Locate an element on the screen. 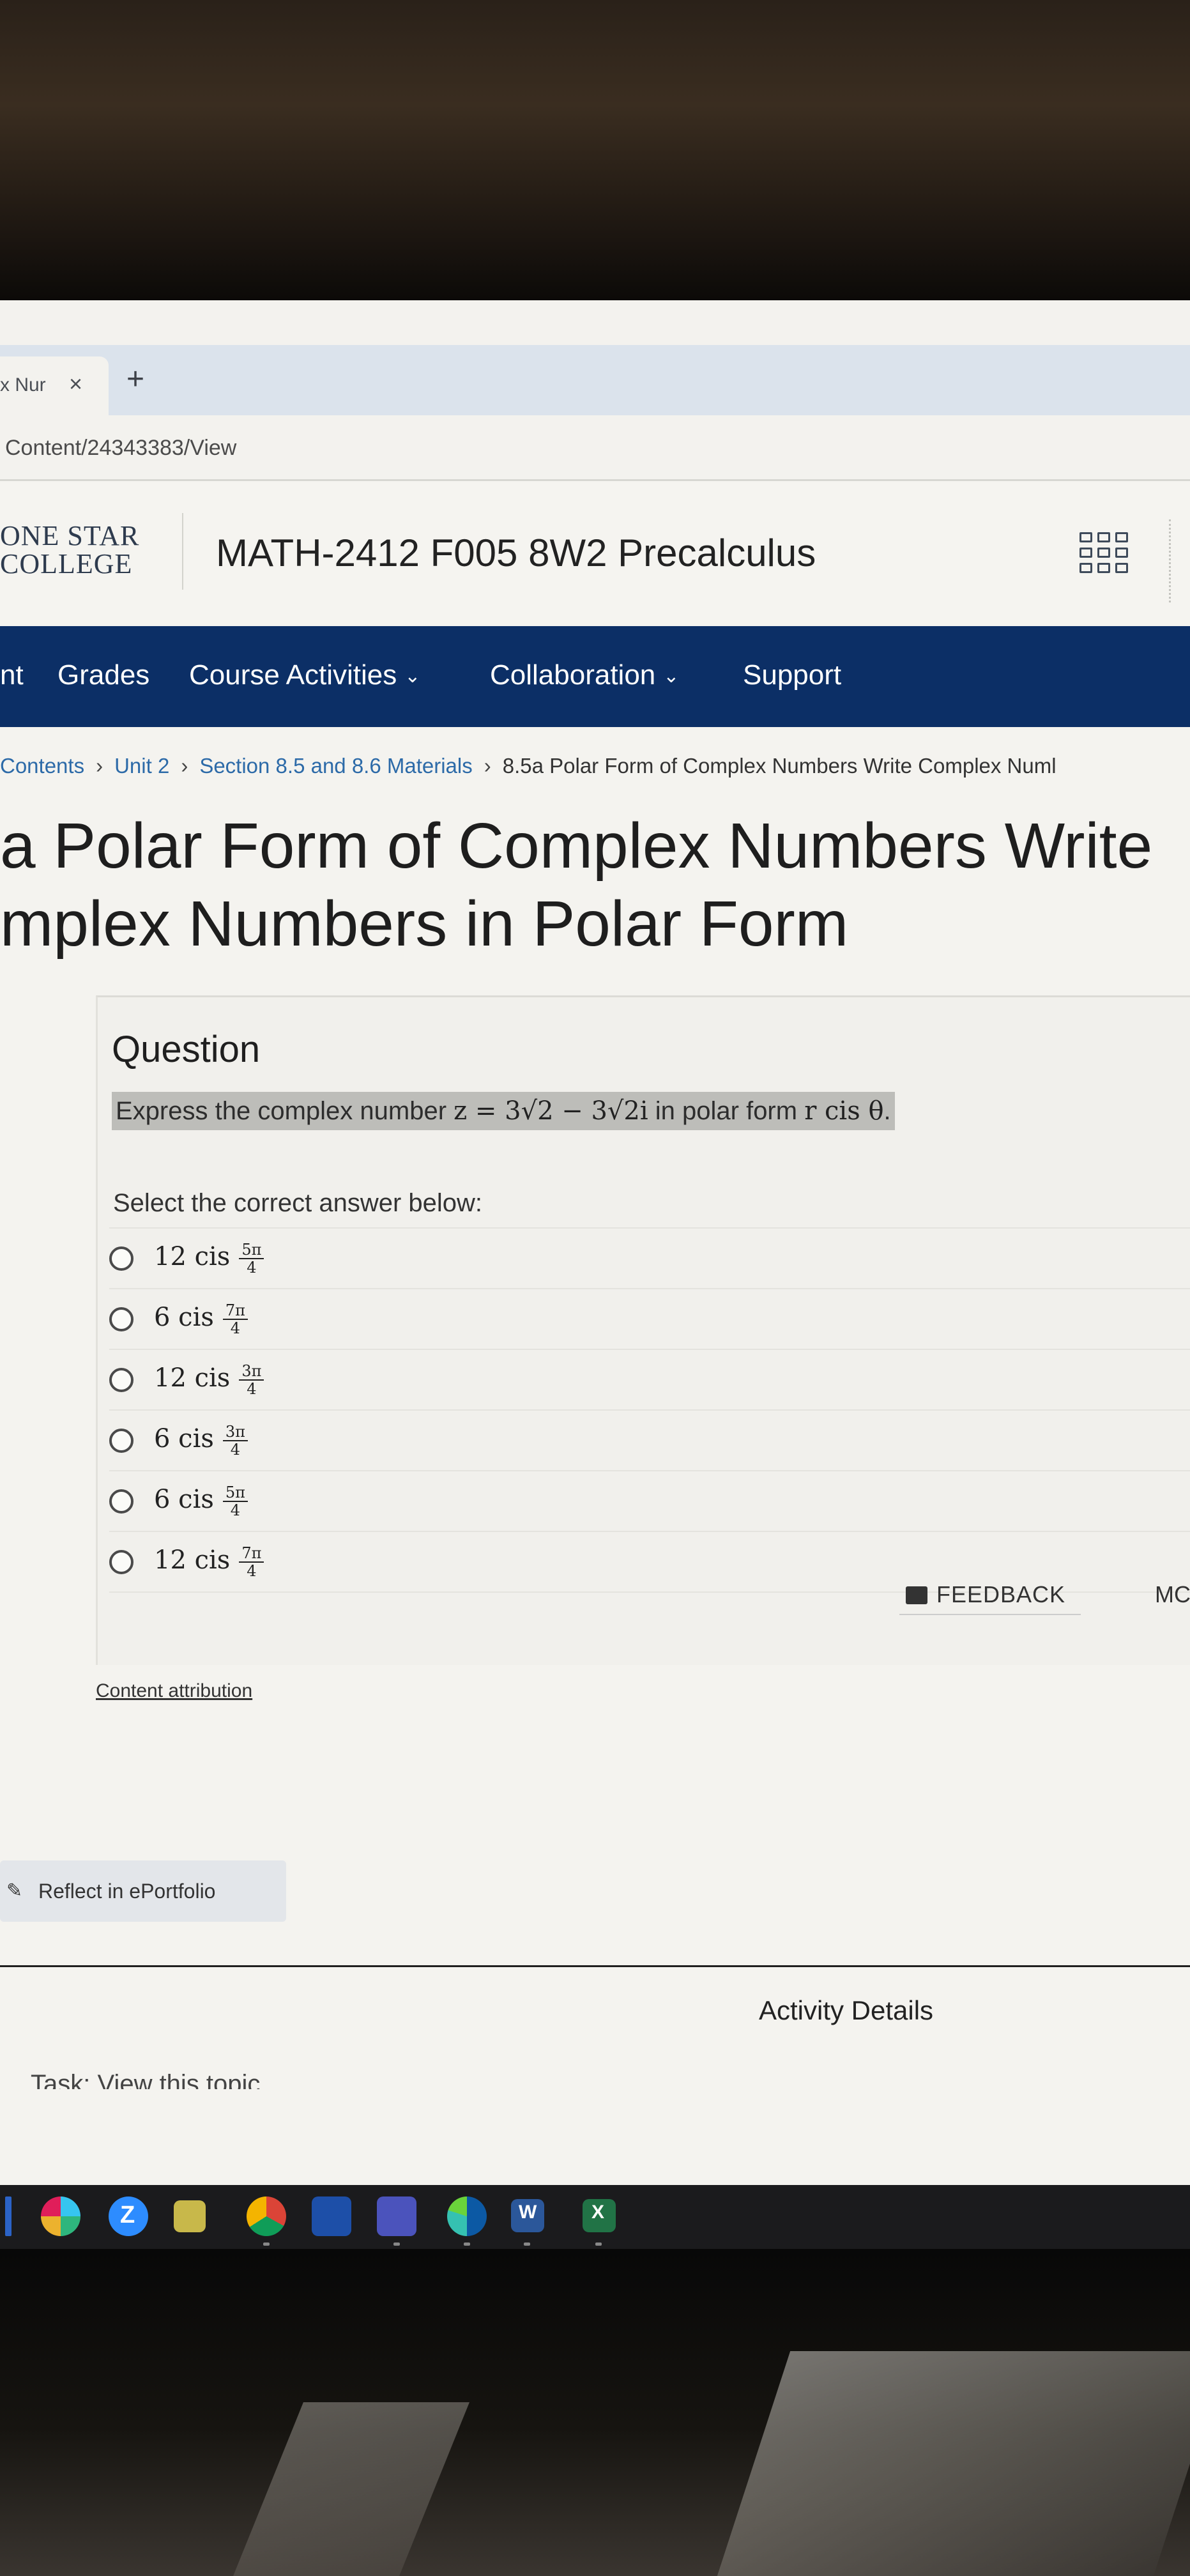 This screenshot has height=2576, width=1190. teams-icon is located at coordinates (396, 2216).